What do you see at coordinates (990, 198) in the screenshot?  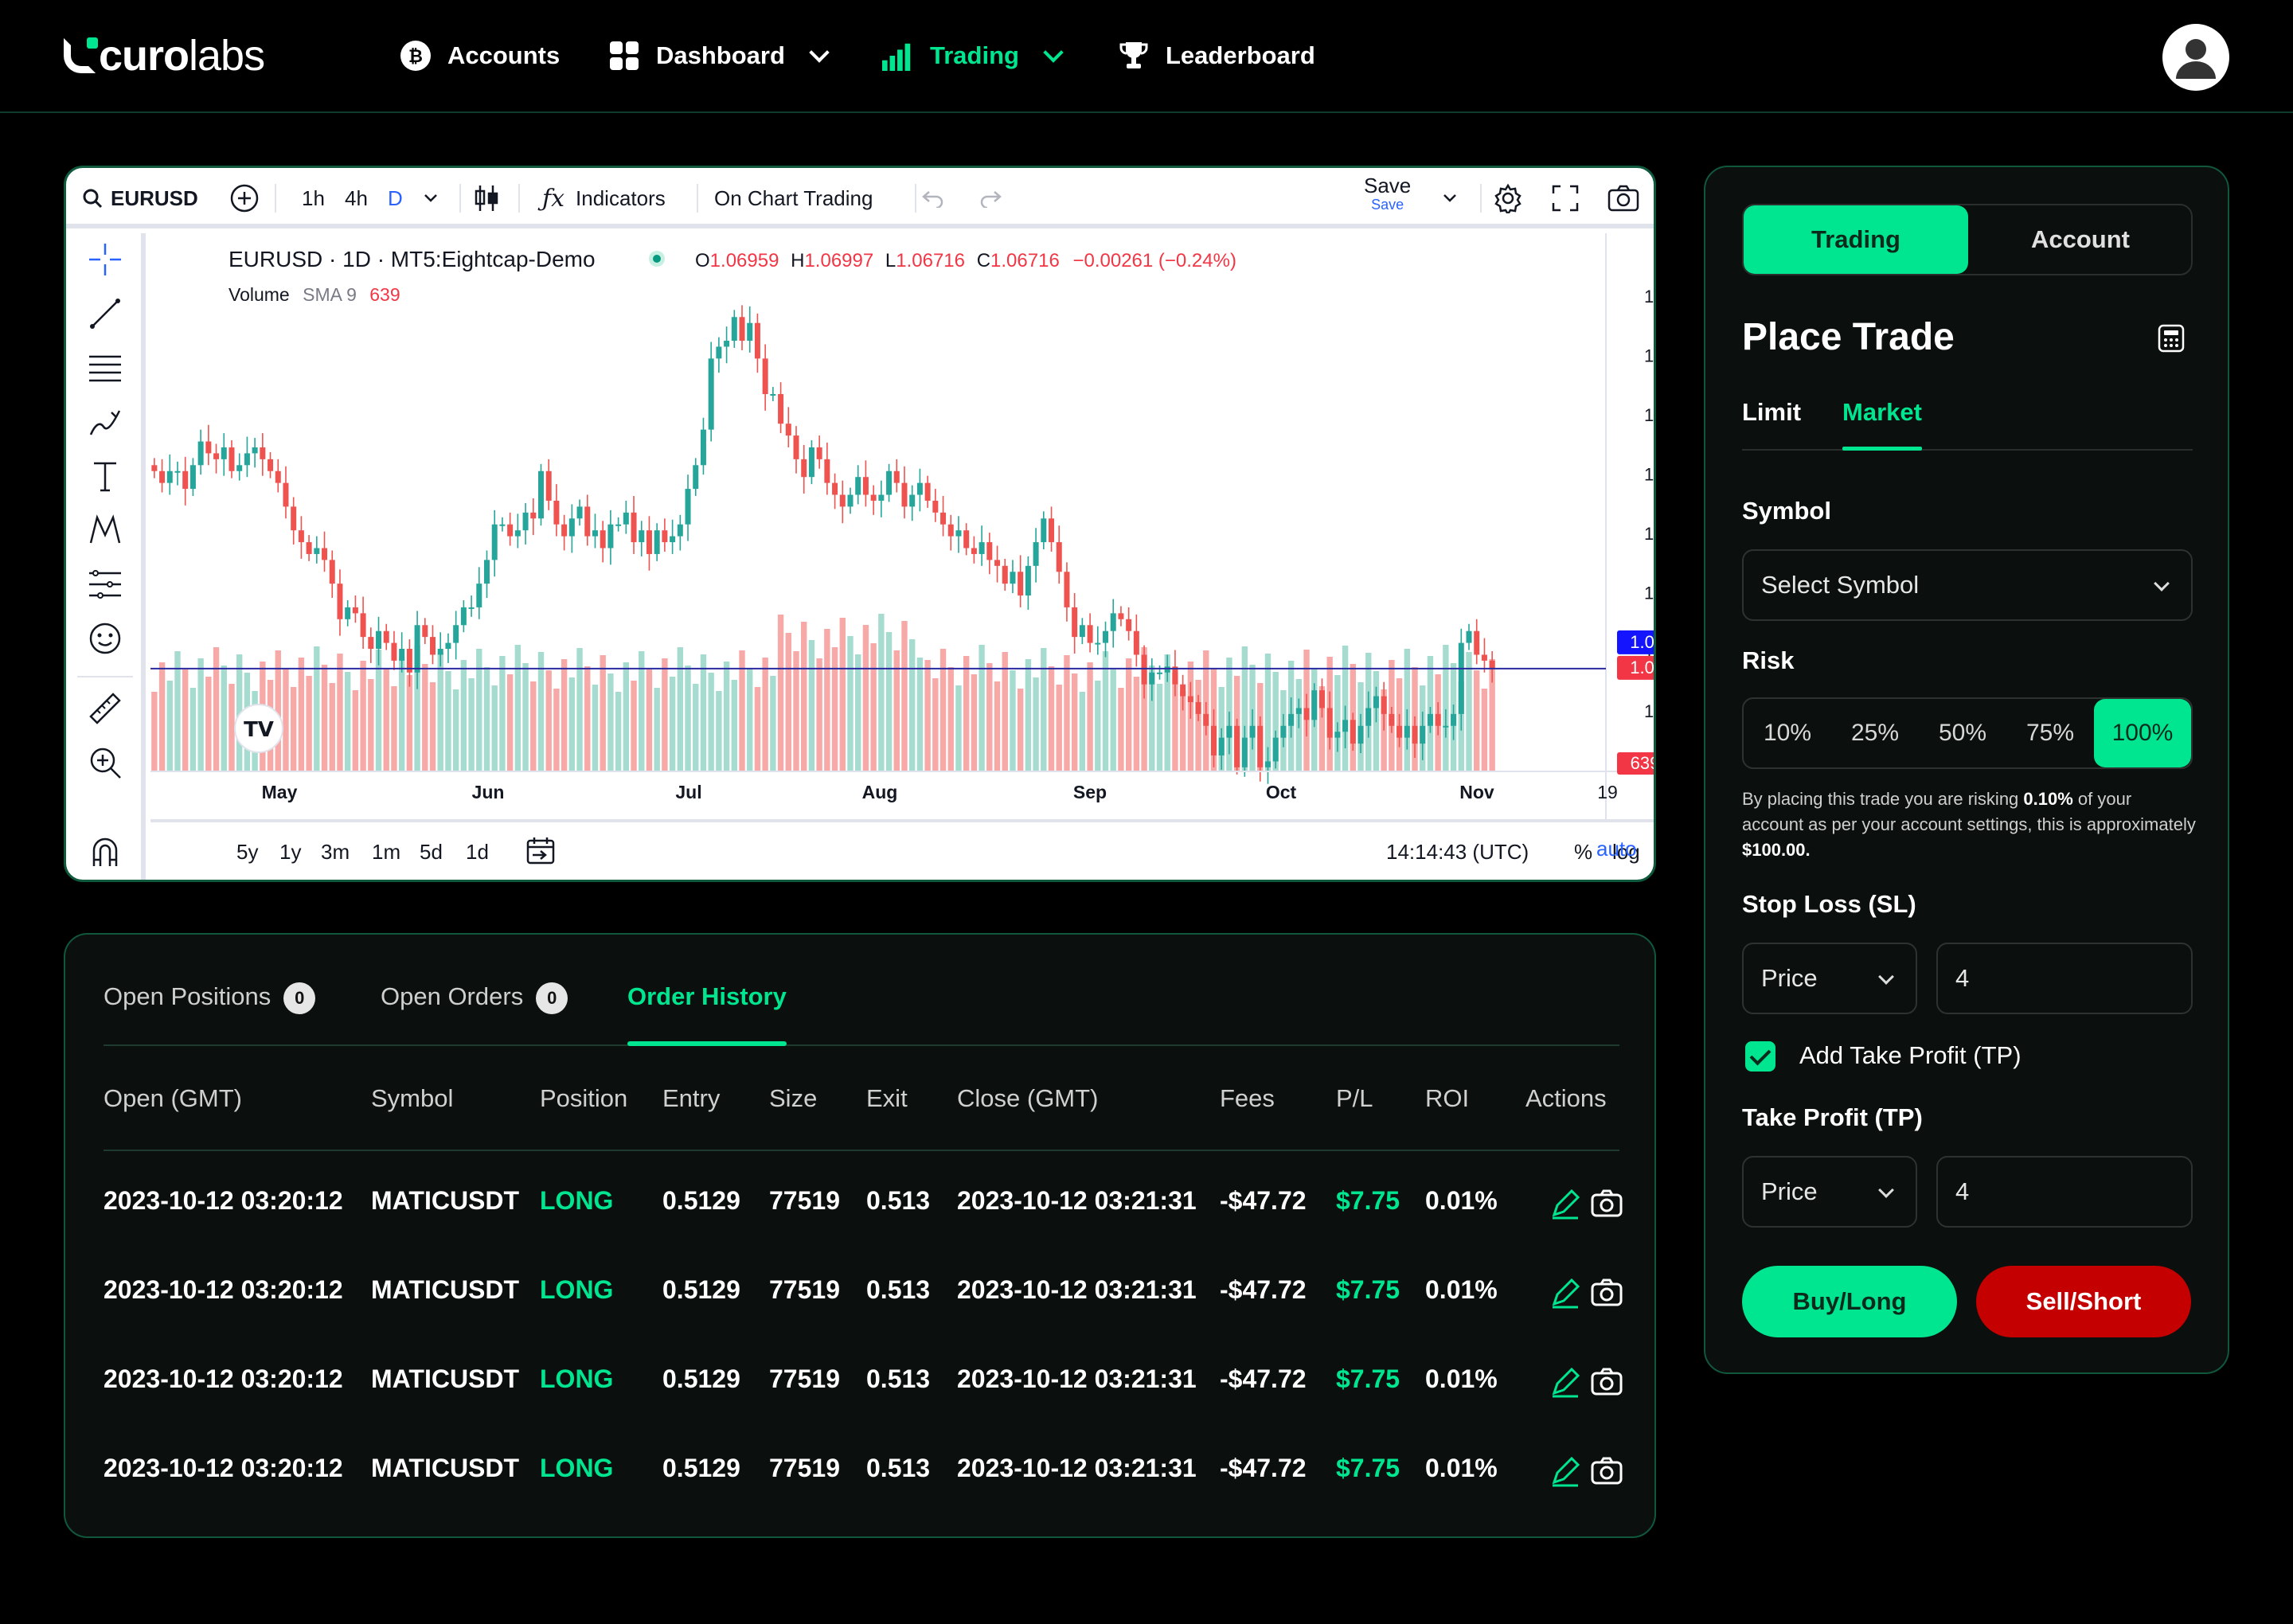 I see `redo-button` at bounding box center [990, 198].